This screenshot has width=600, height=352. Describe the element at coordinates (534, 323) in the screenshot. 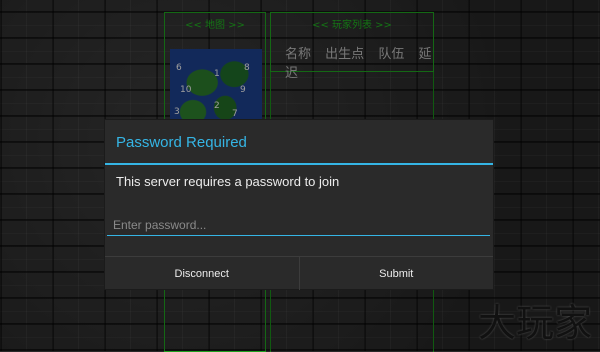

I see `watermark-logo: 大玩家` at that location.